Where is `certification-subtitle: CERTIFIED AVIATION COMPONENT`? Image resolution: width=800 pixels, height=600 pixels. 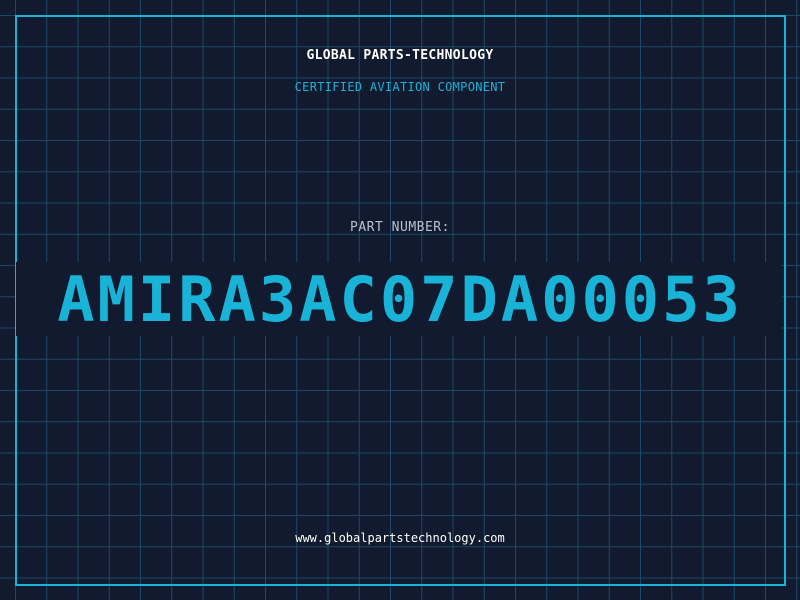
certification-subtitle: CERTIFIED AVIATION COMPONENT is located at coordinates (400, 87).